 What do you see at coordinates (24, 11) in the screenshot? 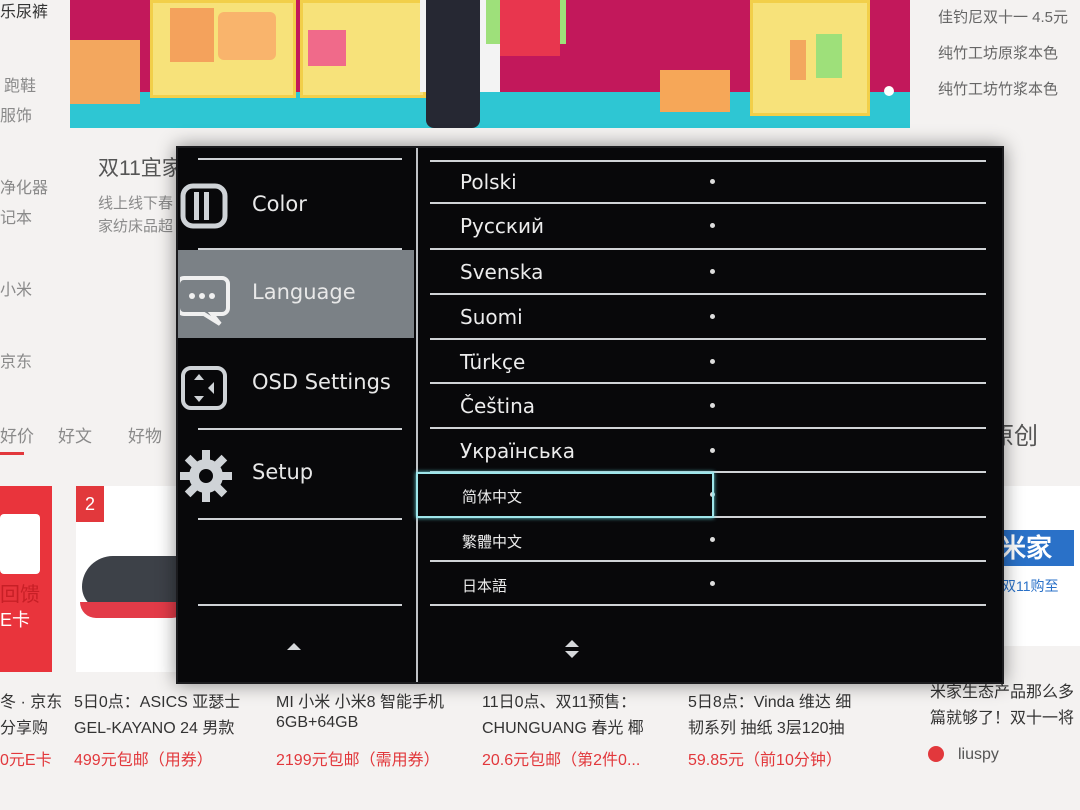
I see `category-item: 乐尿裤` at bounding box center [24, 11].